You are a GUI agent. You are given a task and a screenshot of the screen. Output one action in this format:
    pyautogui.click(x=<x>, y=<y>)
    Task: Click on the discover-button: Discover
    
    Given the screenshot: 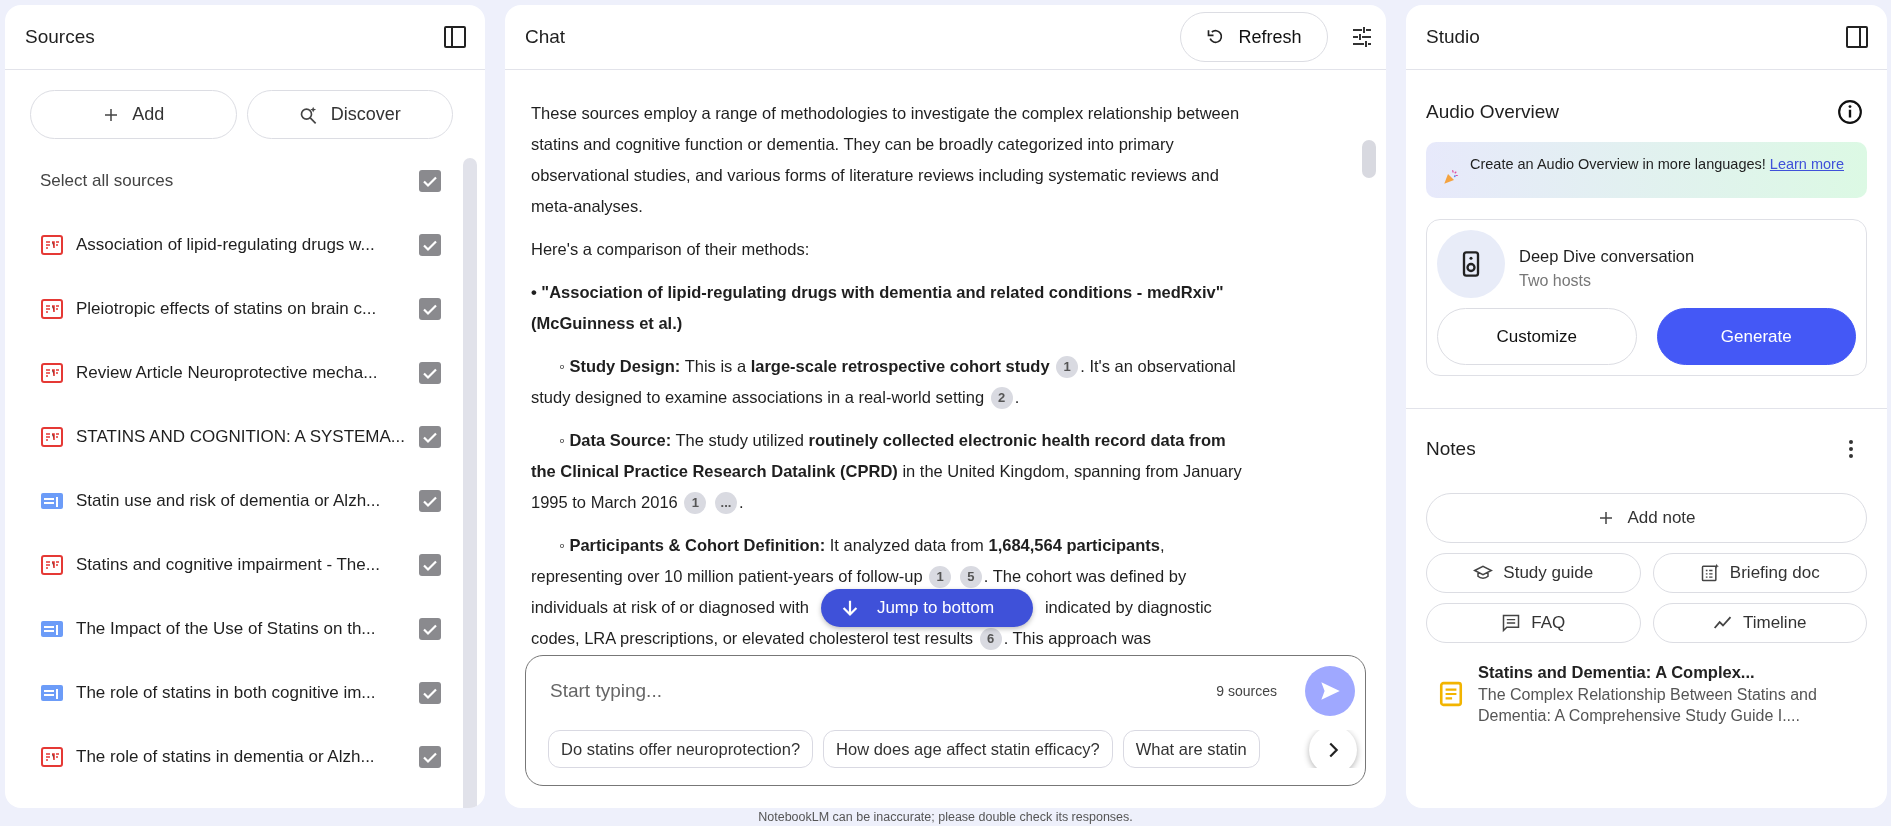 What is the action you would take?
    pyautogui.click(x=349, y=114)
    